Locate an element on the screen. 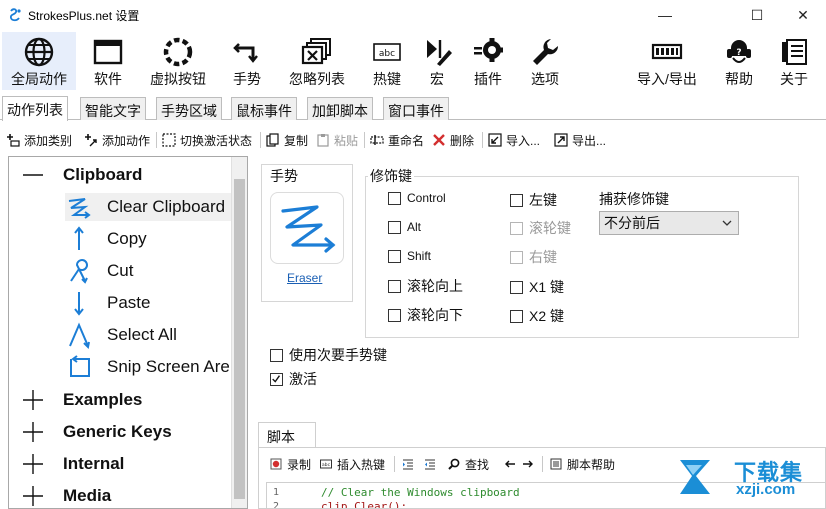 This screenshot has height=509, width=826. arrow-right-icon is located at coordinates (528, 464).